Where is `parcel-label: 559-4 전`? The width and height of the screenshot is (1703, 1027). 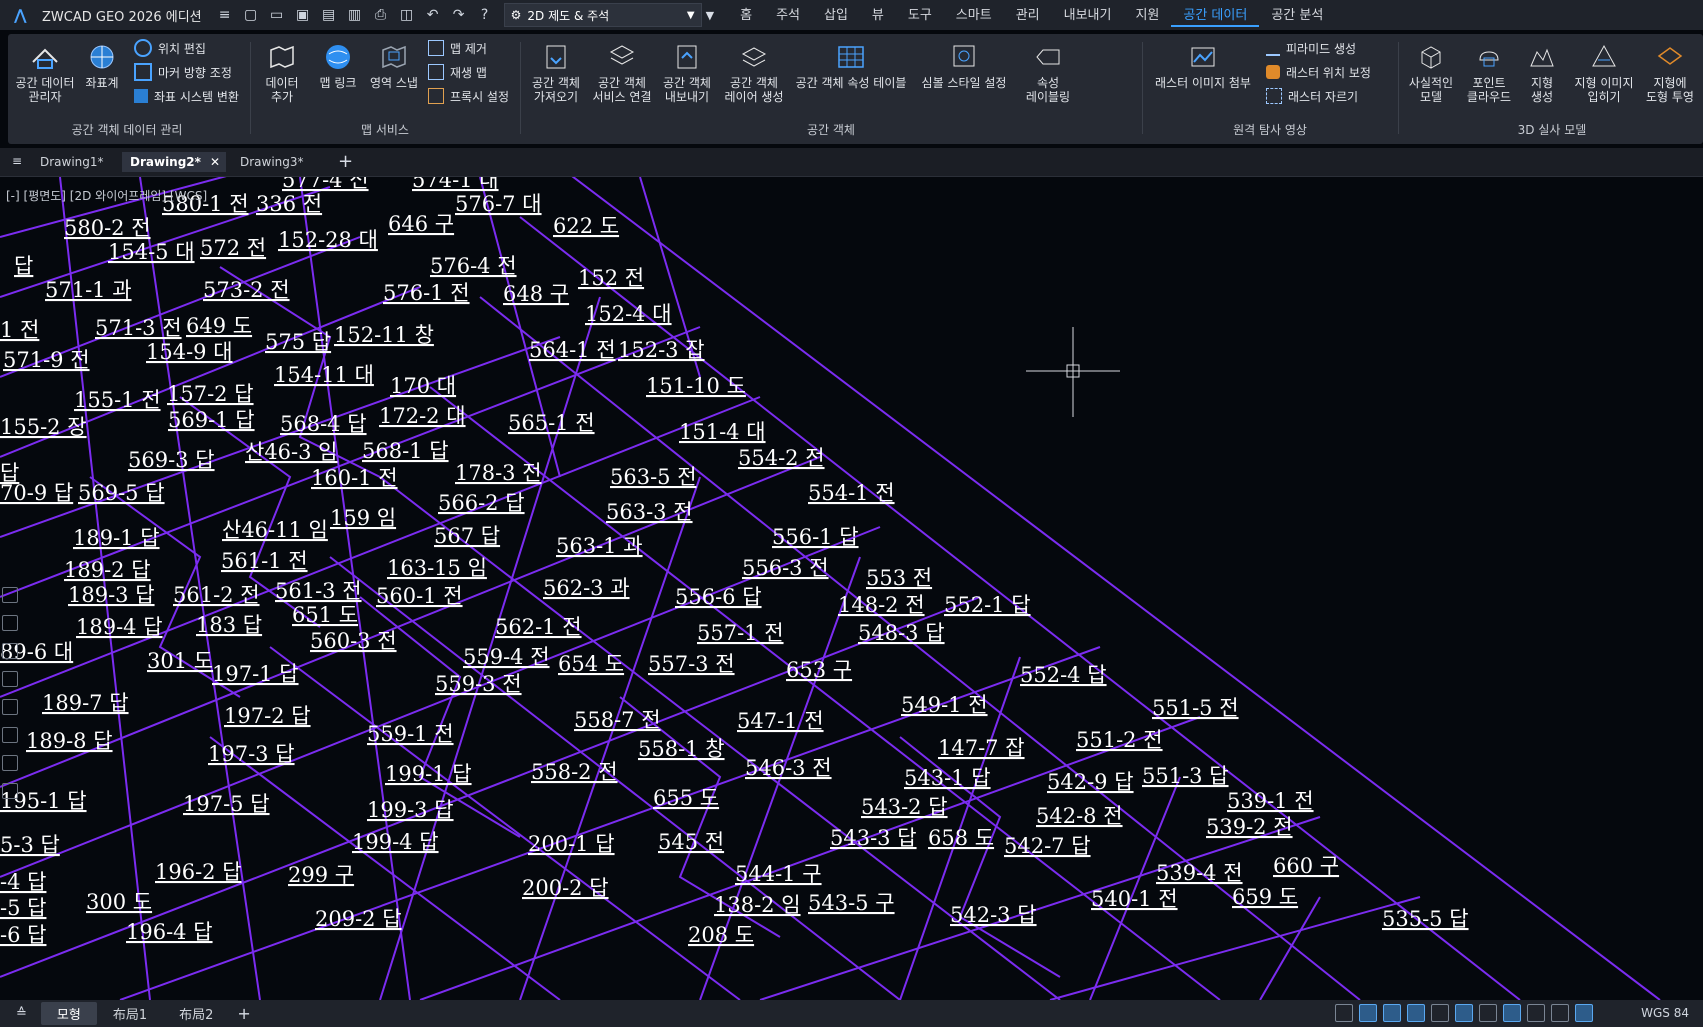 parcel-label: 559-4 전 is located at coordinates (506, 657).